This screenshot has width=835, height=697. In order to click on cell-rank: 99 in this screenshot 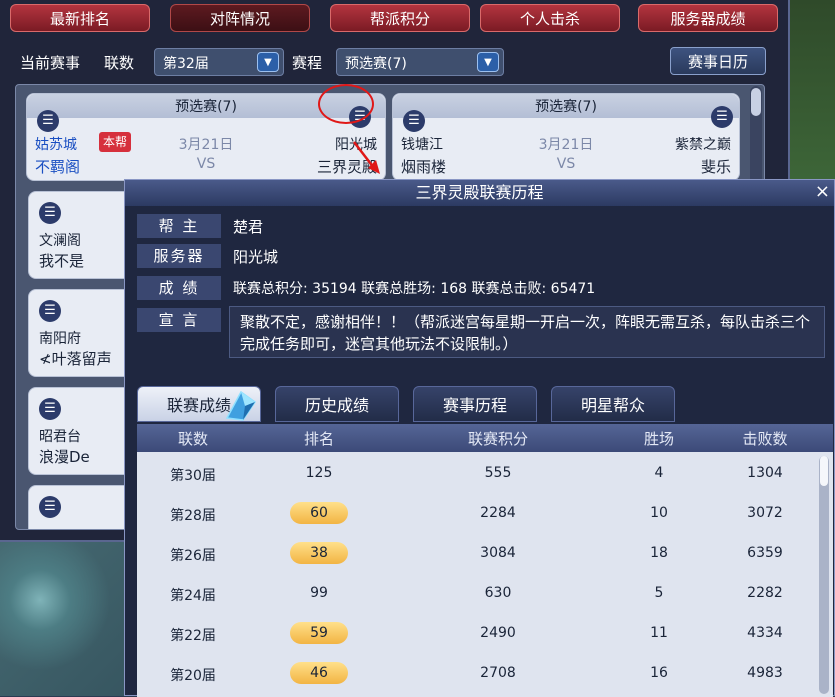, I will do `click(319, 593)`.